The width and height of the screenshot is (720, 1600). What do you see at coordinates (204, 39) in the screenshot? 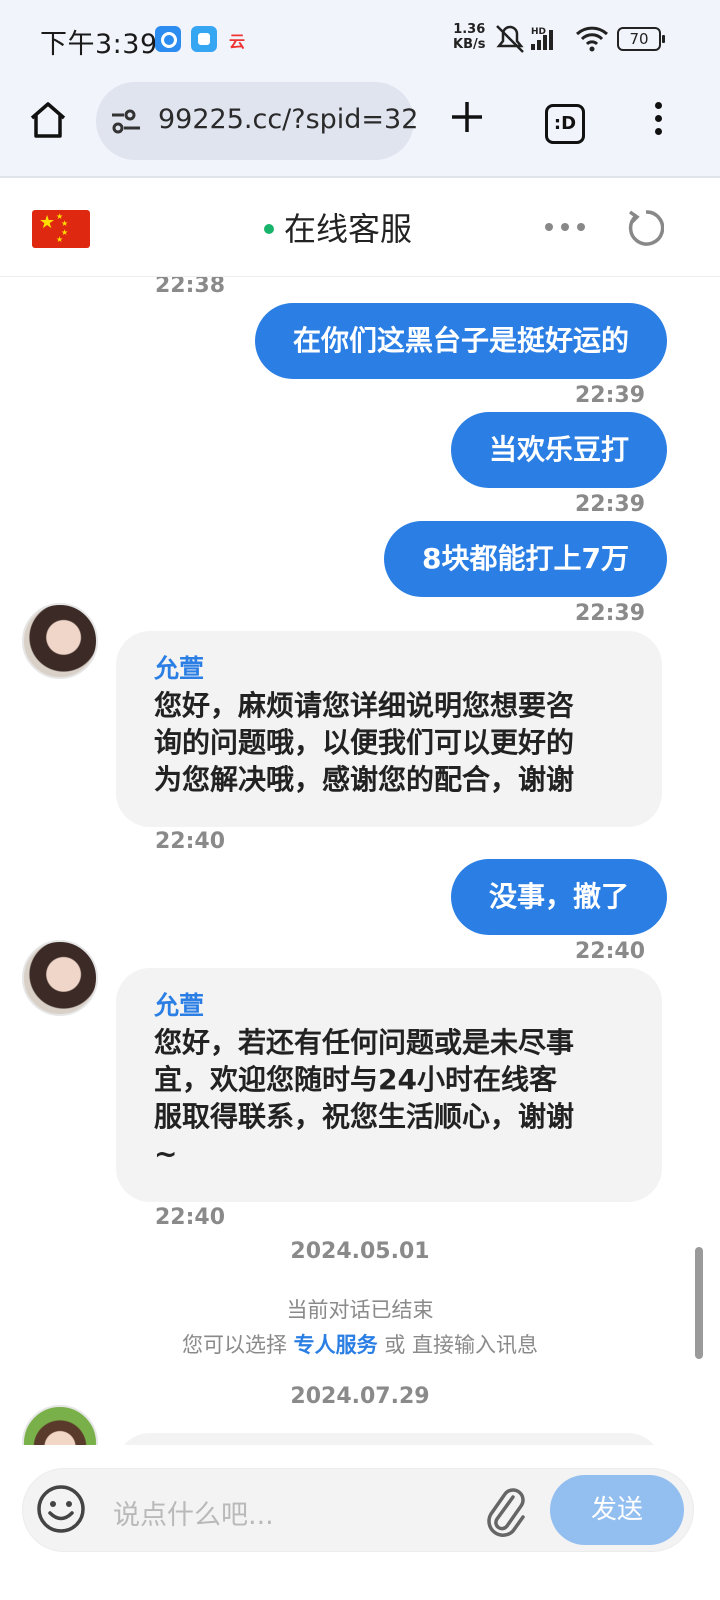
I see `assistant-app-icon` at bounding box center [204, 39].